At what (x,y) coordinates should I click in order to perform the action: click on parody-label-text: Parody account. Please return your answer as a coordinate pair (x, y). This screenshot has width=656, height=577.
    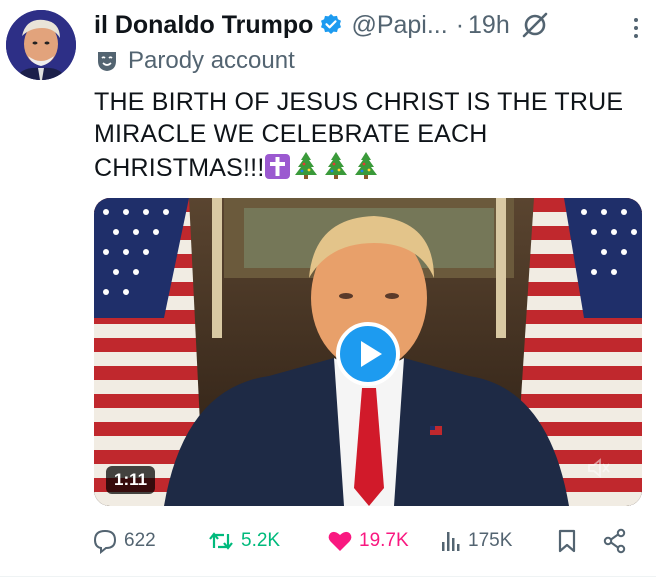
    Looking at the image, I should click on (211, 60).